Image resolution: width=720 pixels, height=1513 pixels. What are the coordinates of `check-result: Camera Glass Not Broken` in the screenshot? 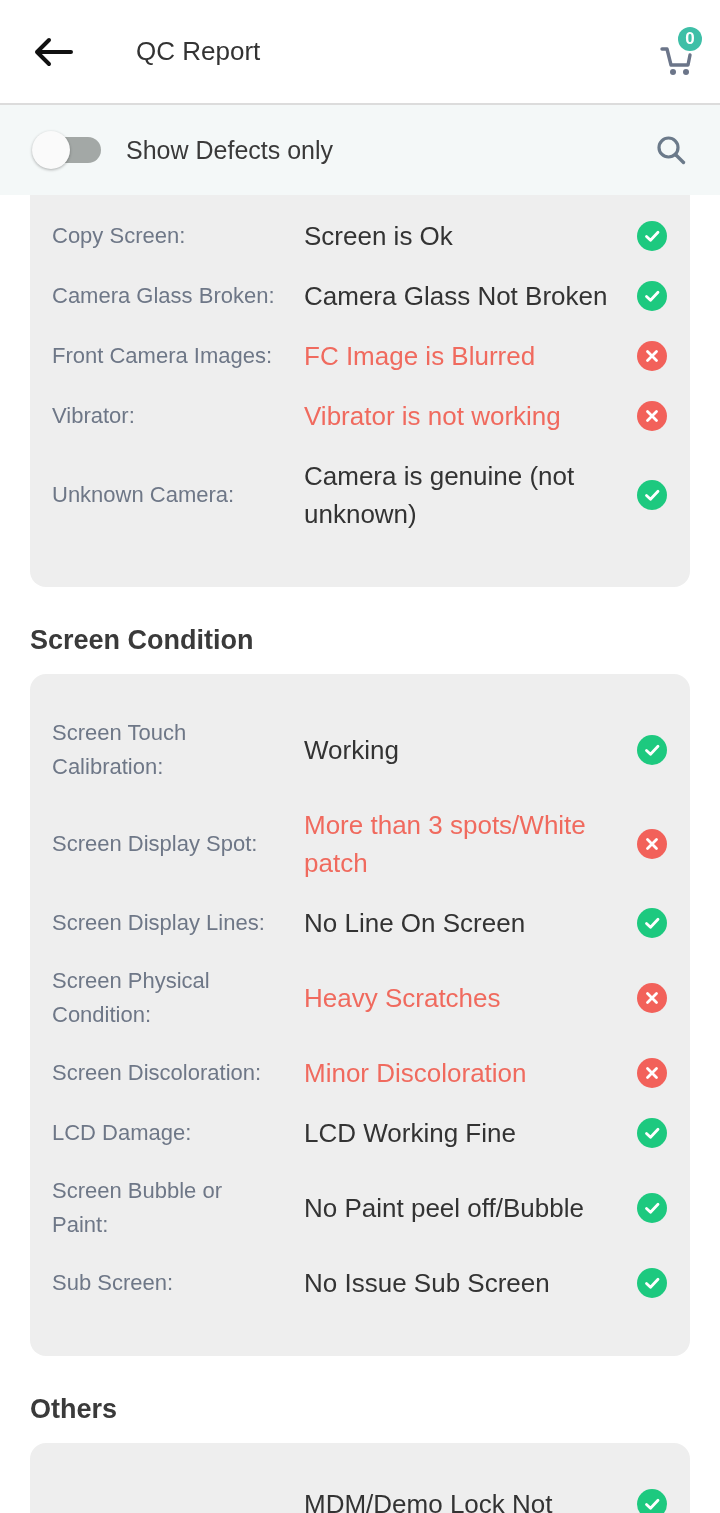 It's located at (456, 296).